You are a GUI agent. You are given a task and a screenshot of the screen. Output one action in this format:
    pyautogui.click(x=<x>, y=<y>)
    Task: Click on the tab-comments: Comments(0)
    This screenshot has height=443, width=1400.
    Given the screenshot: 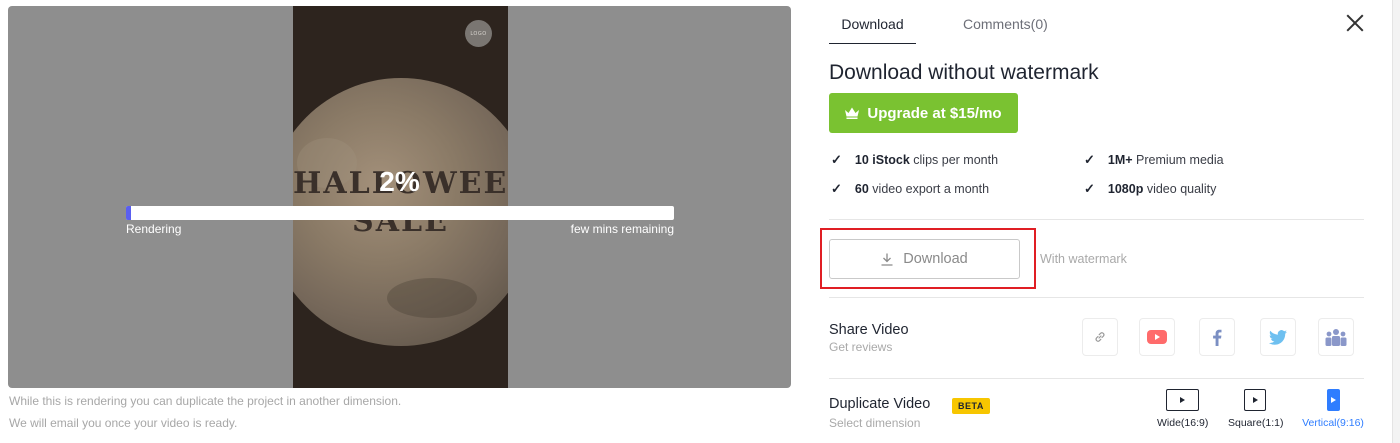 What is the action you would take?
    pyautogui.click(x=1005, y=24)
    